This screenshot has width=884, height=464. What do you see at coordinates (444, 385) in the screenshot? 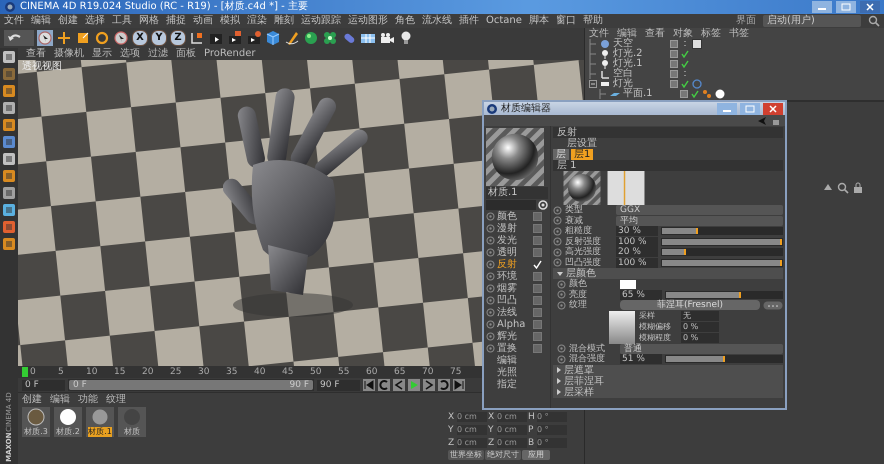
I see `next-key-icon` at bounding box center [444, 385].